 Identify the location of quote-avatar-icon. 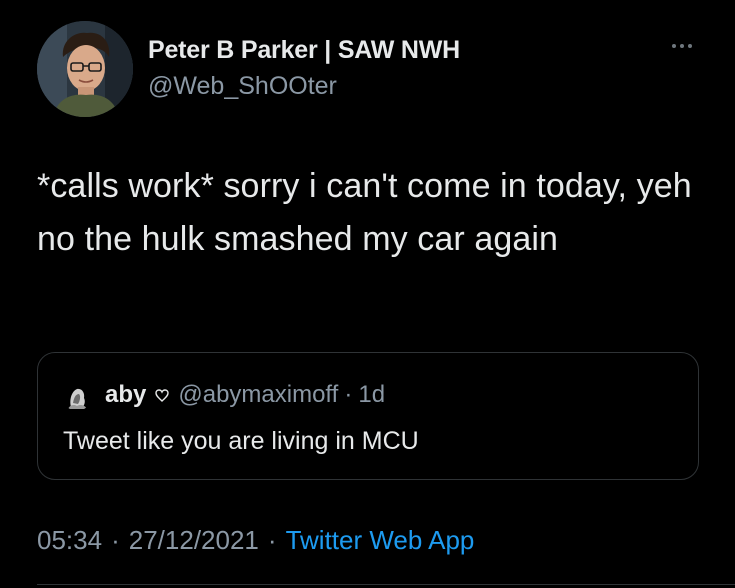
(77, 397).